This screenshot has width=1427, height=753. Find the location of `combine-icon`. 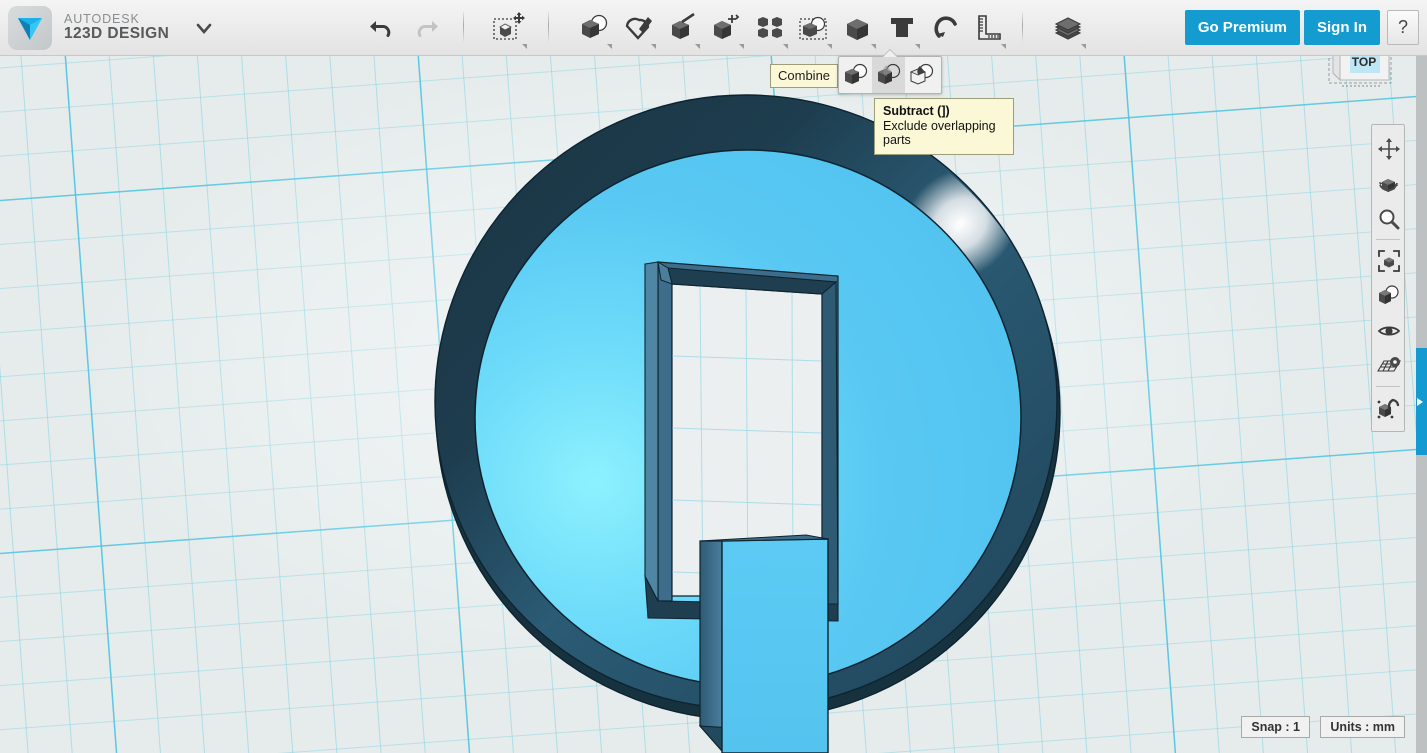

combine-icon is located at coordinates (595, 26).